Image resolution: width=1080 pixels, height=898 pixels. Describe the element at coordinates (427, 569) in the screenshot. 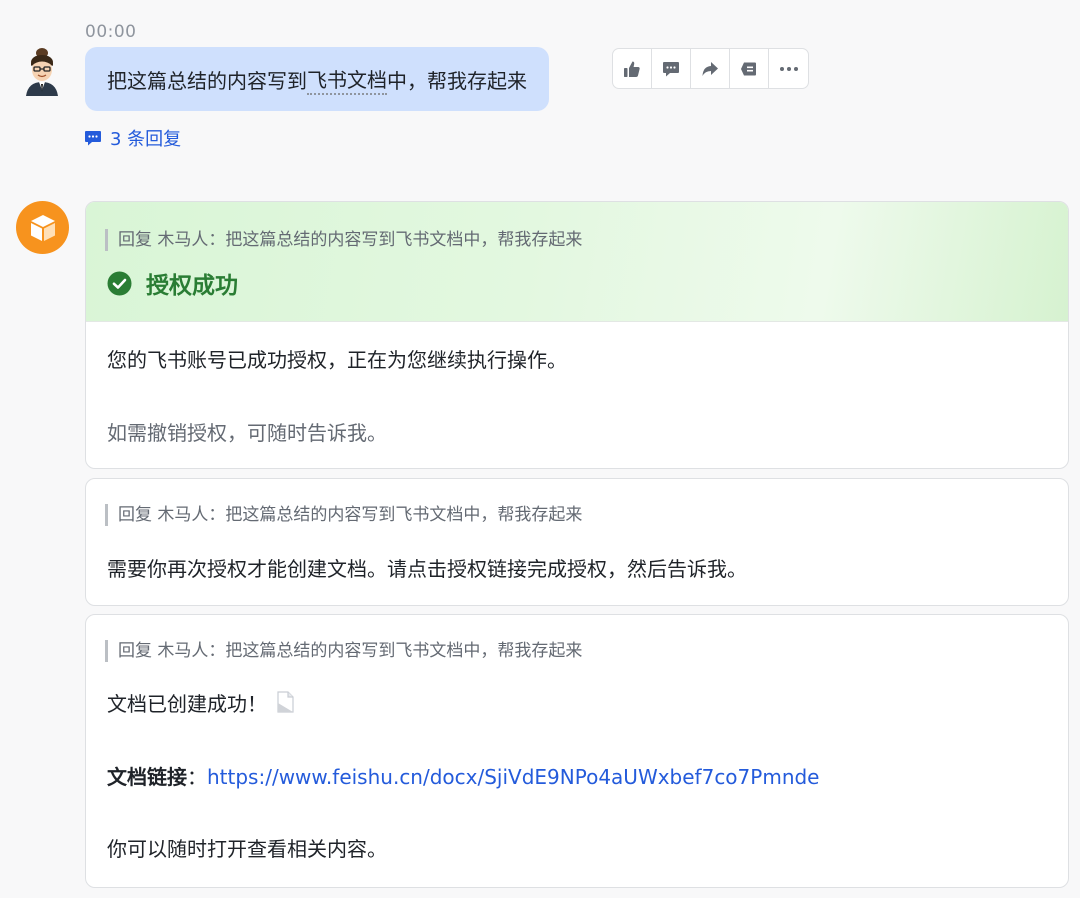

I see `reauth-request-message: 需要你再次授权才能创建文档。请点击授权链接完成授权，然后告诉我。` at that location.